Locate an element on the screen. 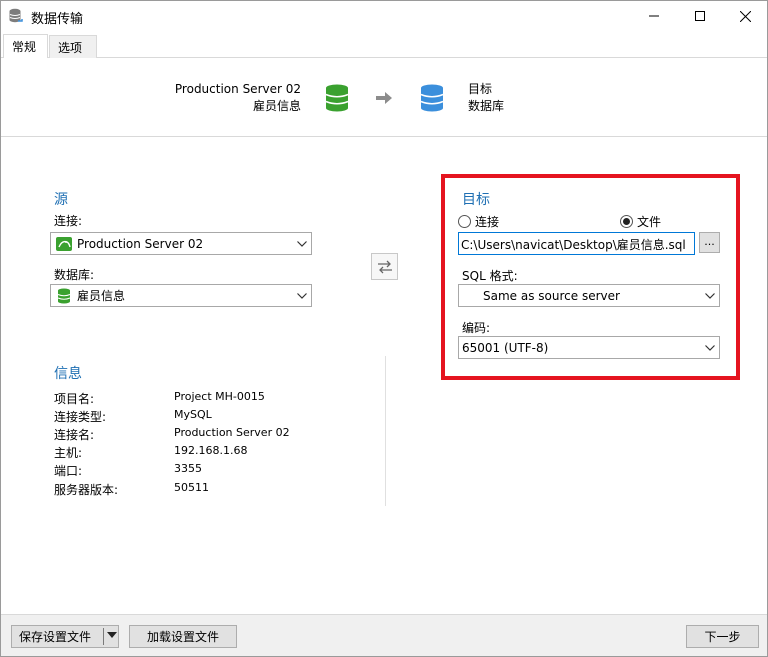 This screenshot has width=768, height=657. info-row: 连接名: Production Server 02 is located at coordinates (219, 435).